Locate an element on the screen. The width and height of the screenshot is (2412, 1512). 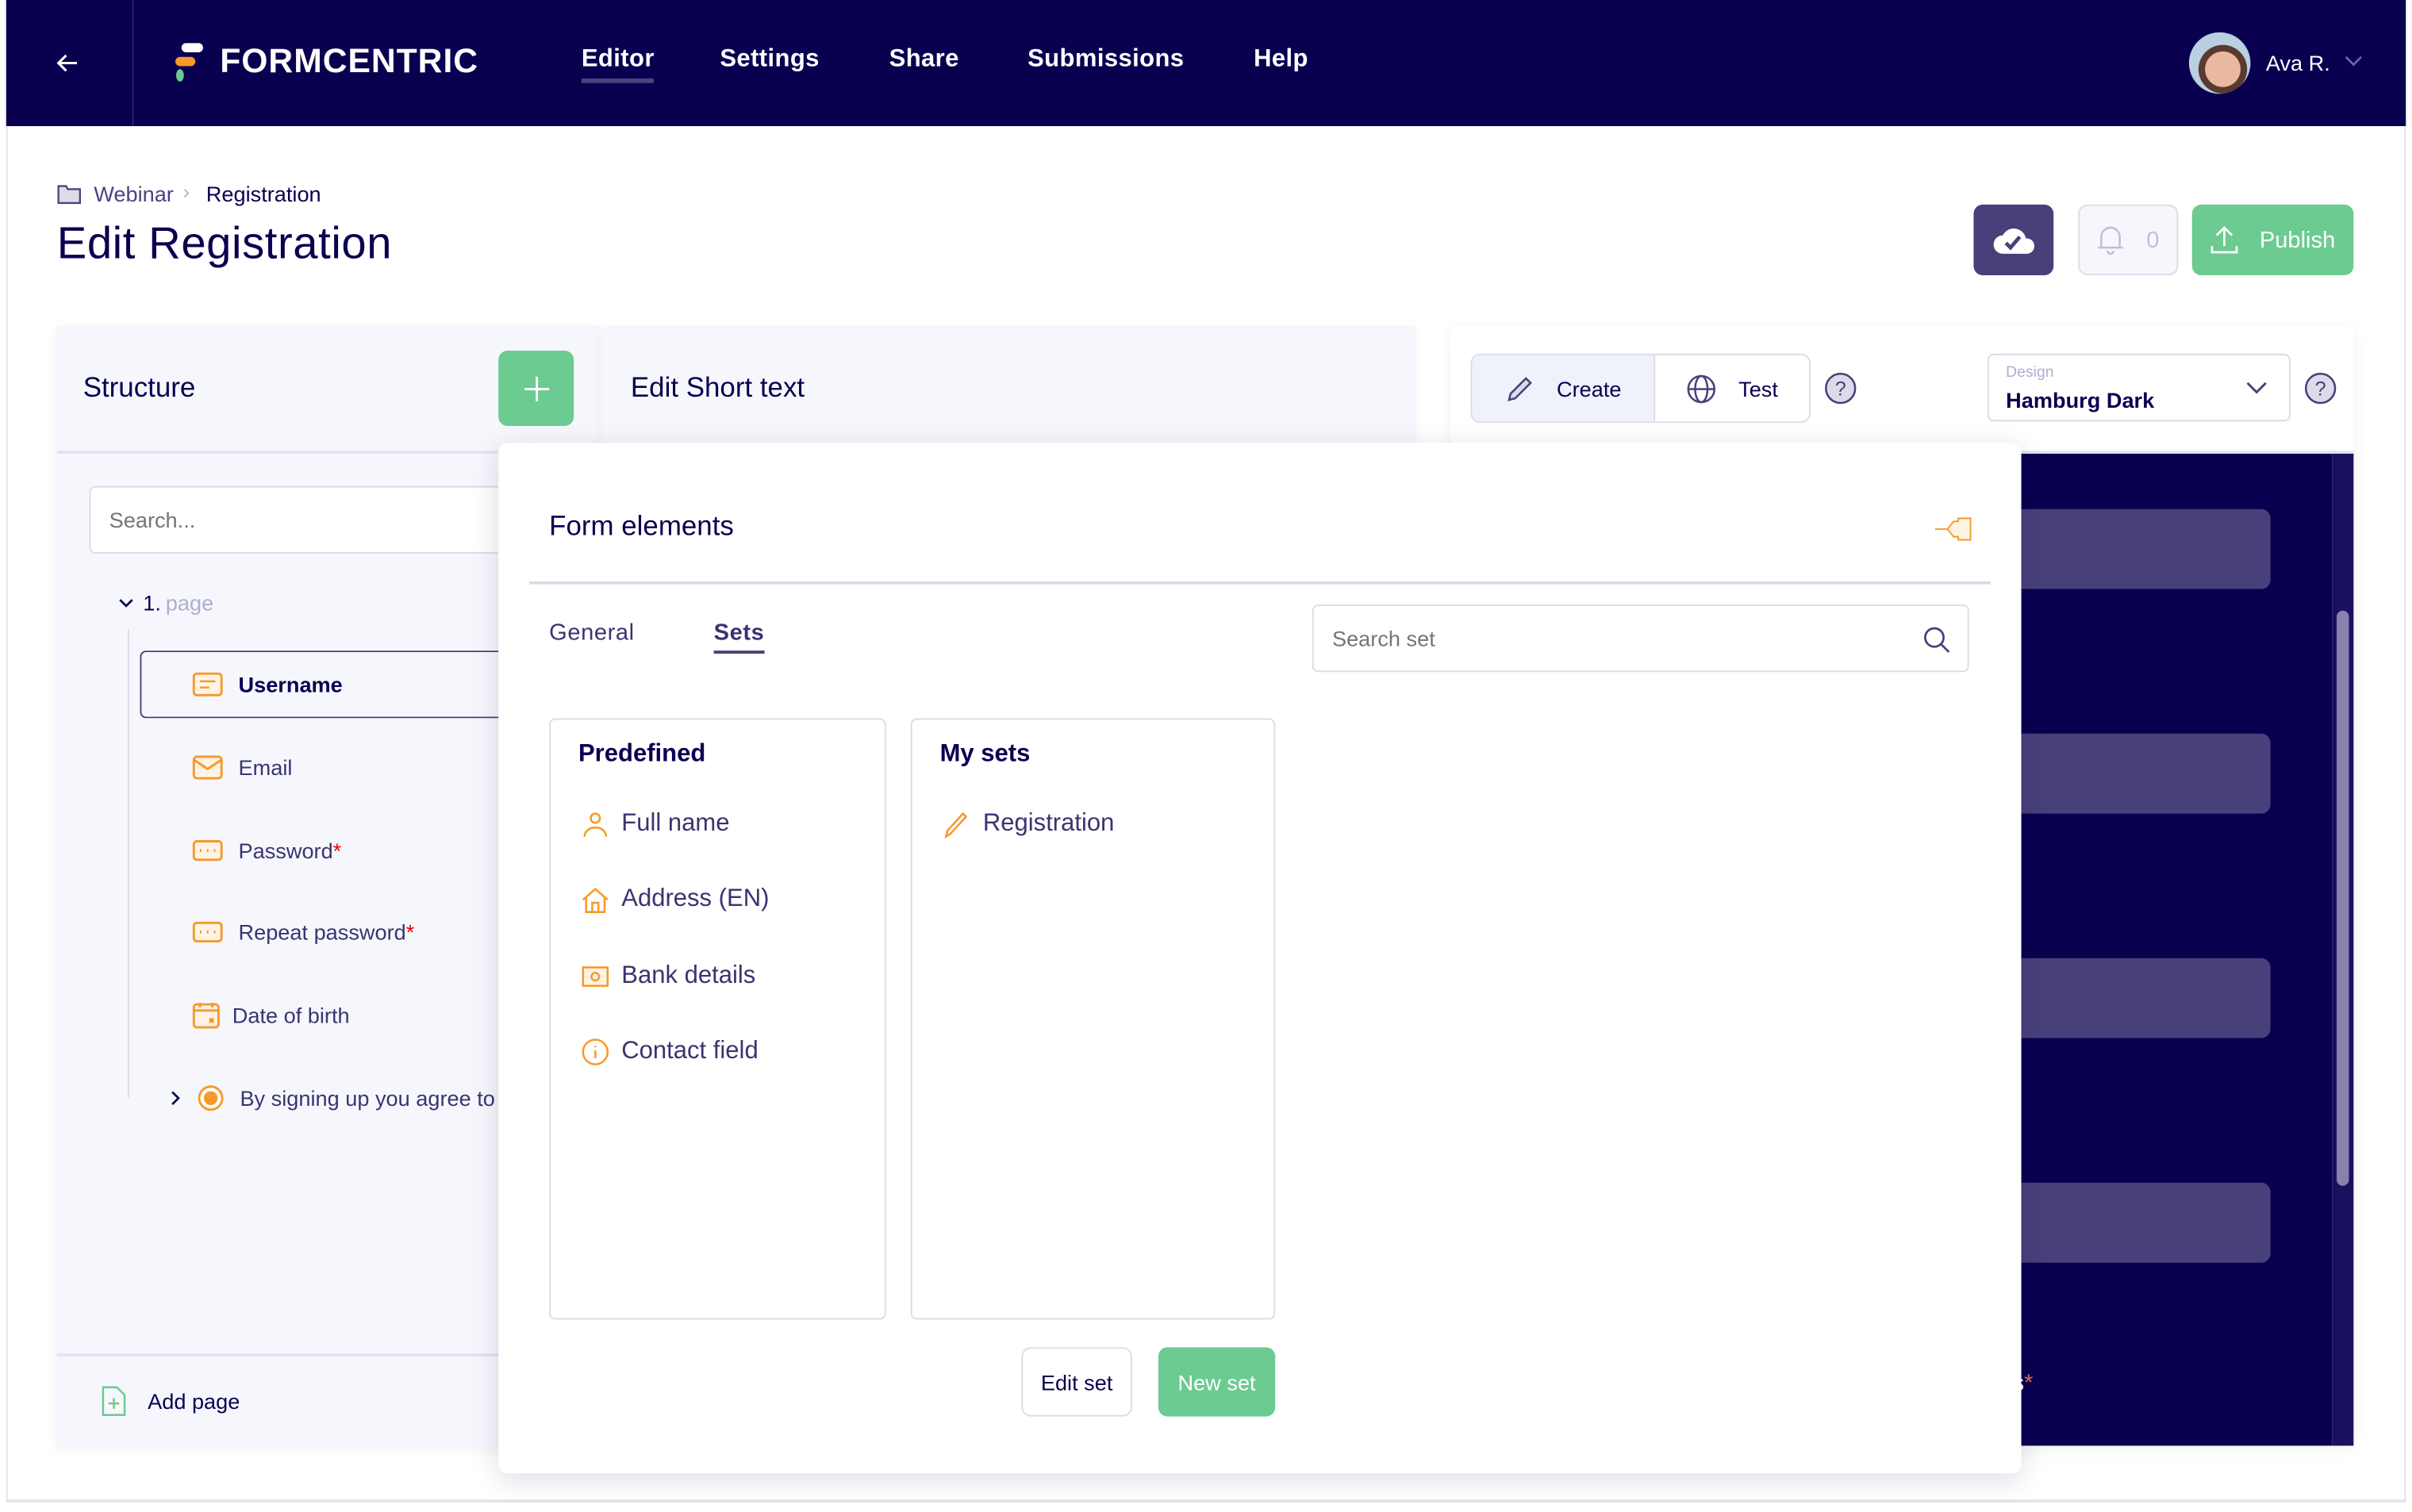
set-item-address: Address (EN) is located at coordinates (676, 900).